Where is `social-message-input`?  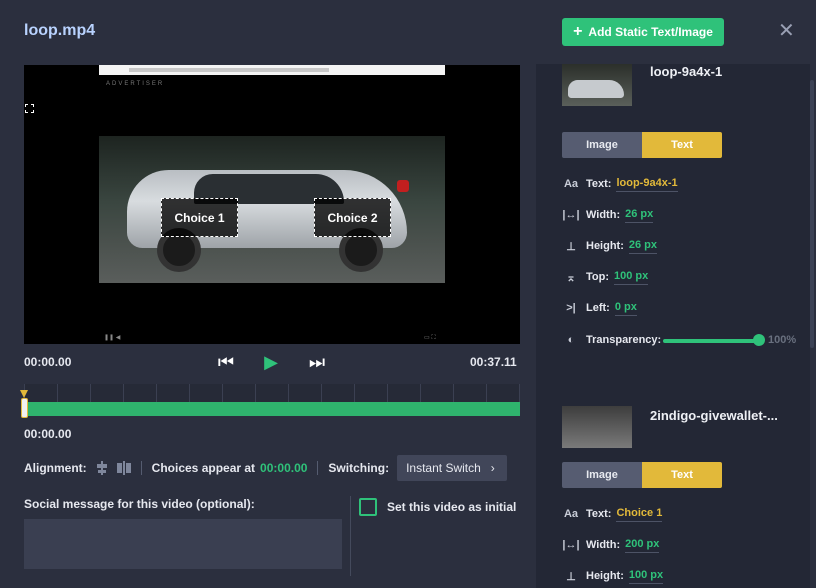 social-message-input is located at coordinates (183, 544).